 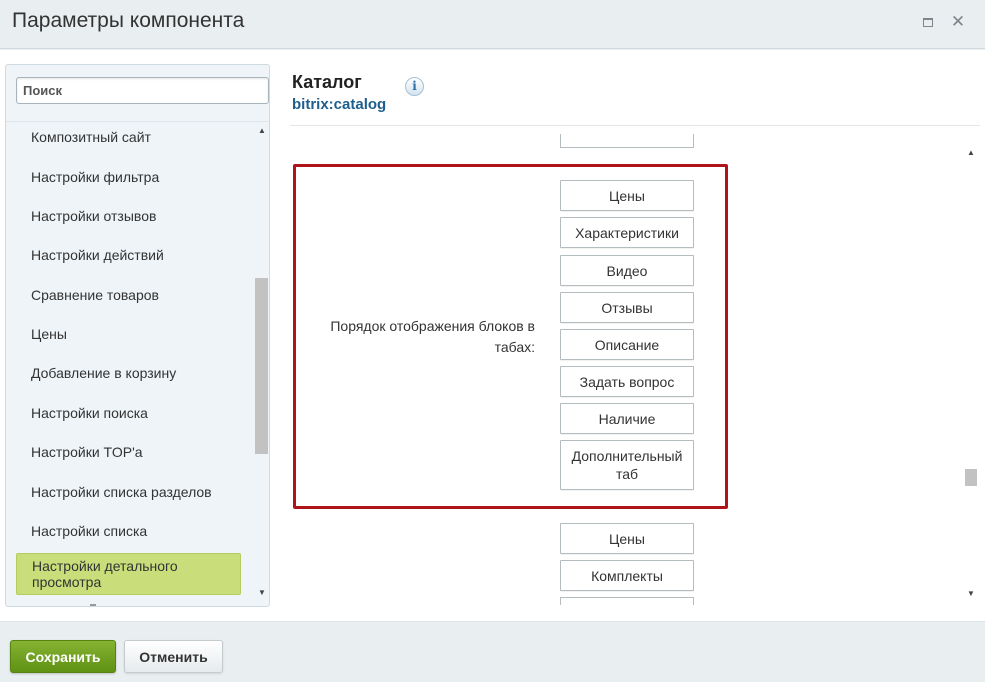 What do you see at coordinates (128, 492) in the screenshot?
I see `sidebar-item-section-list-settings: Настройки списка разделов` at bounding box center [128, 492].